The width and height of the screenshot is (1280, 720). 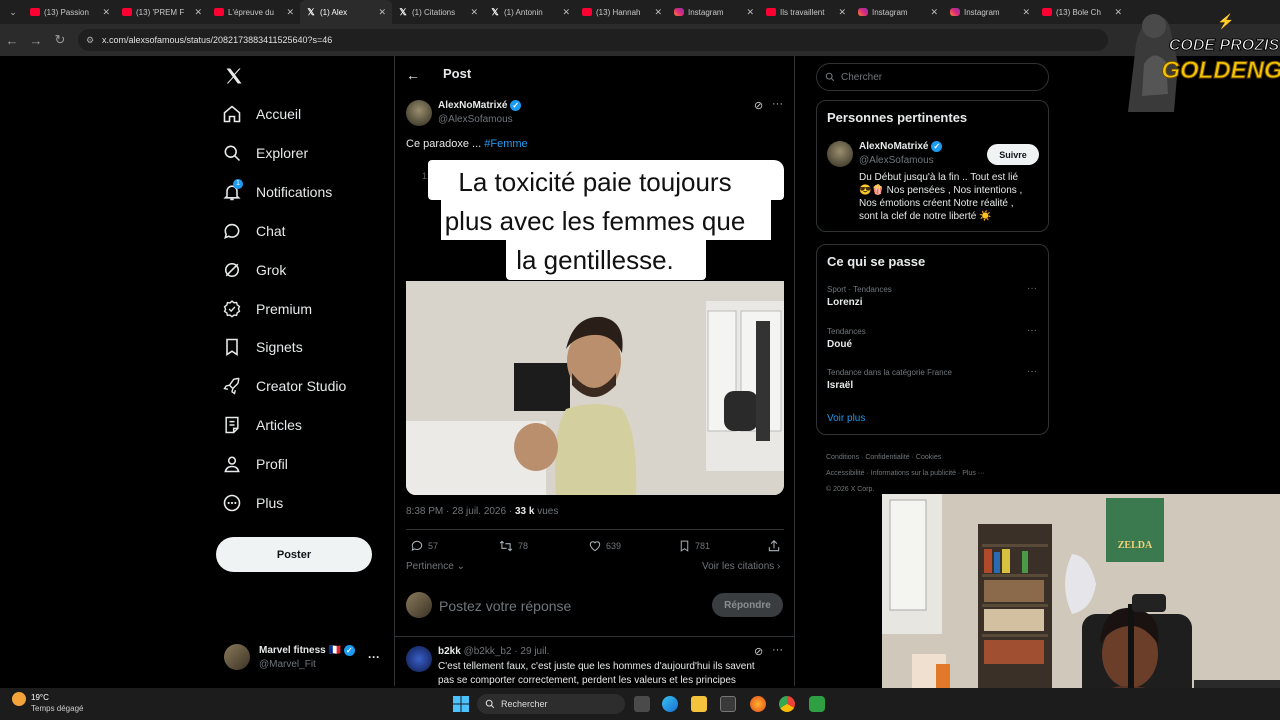 I want to click on hashtag-link: #Femme, so click(x=505, y=144).